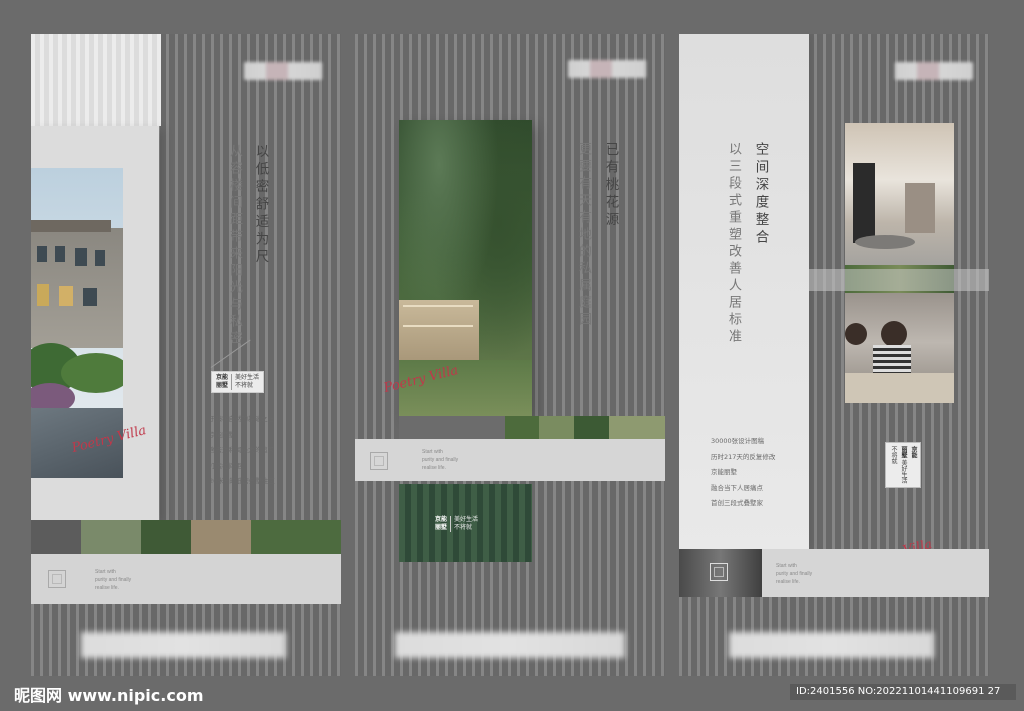 The image size is (1024, 711). Describe the element at coordinates (903, 465) in the screenshot. I see `brand-logo: 京能 丽墅 美好生活 不将就` at that location.